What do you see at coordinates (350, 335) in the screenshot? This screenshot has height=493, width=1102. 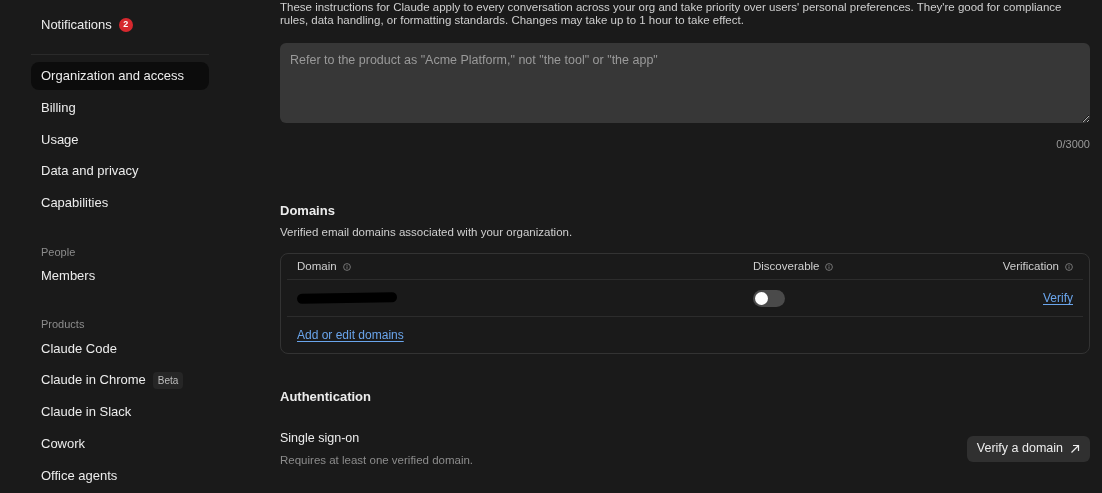 I see `add-domains-link: Add or edit domains` at bounding box center [350, 335].